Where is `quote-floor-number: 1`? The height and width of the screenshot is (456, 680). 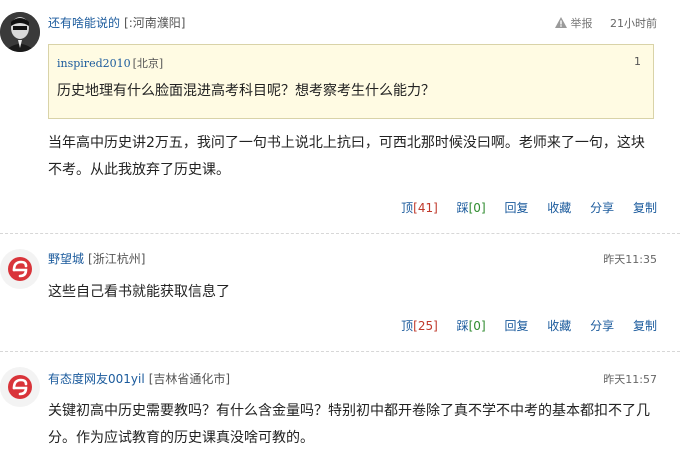 quote-floor-number: 1 is located at coordinates (637, 61).